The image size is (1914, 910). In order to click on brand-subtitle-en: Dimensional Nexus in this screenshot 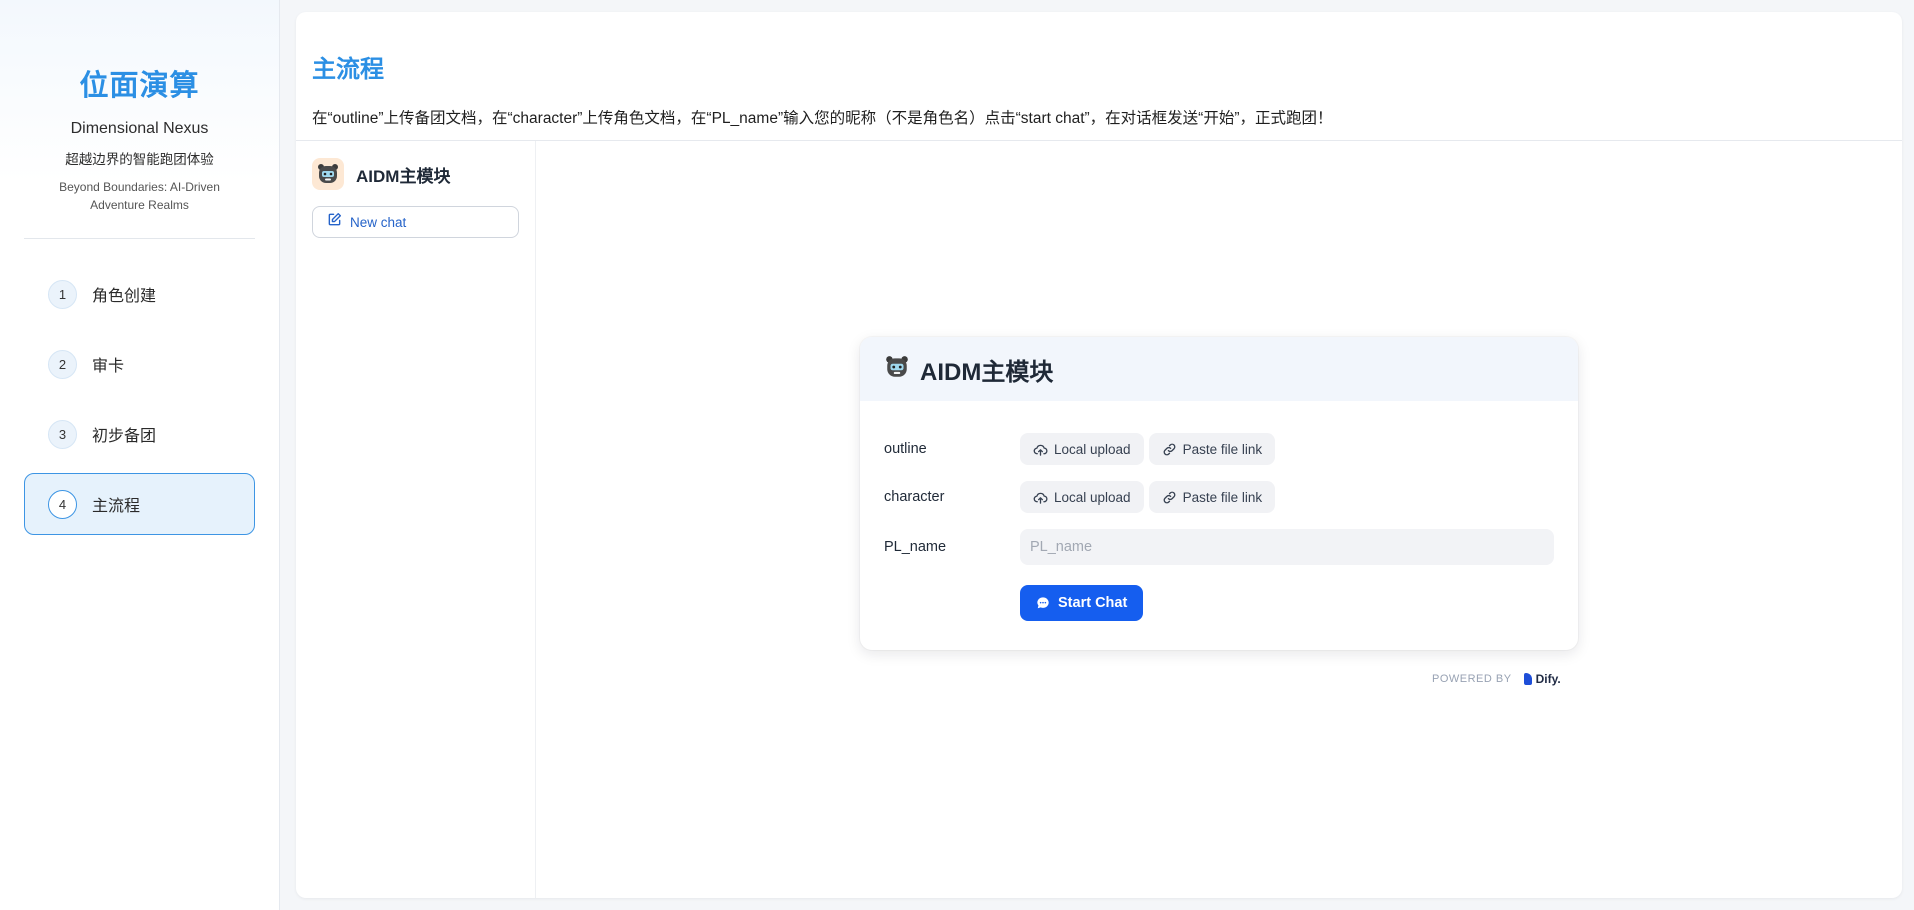, I will do `click(139, 128)`.